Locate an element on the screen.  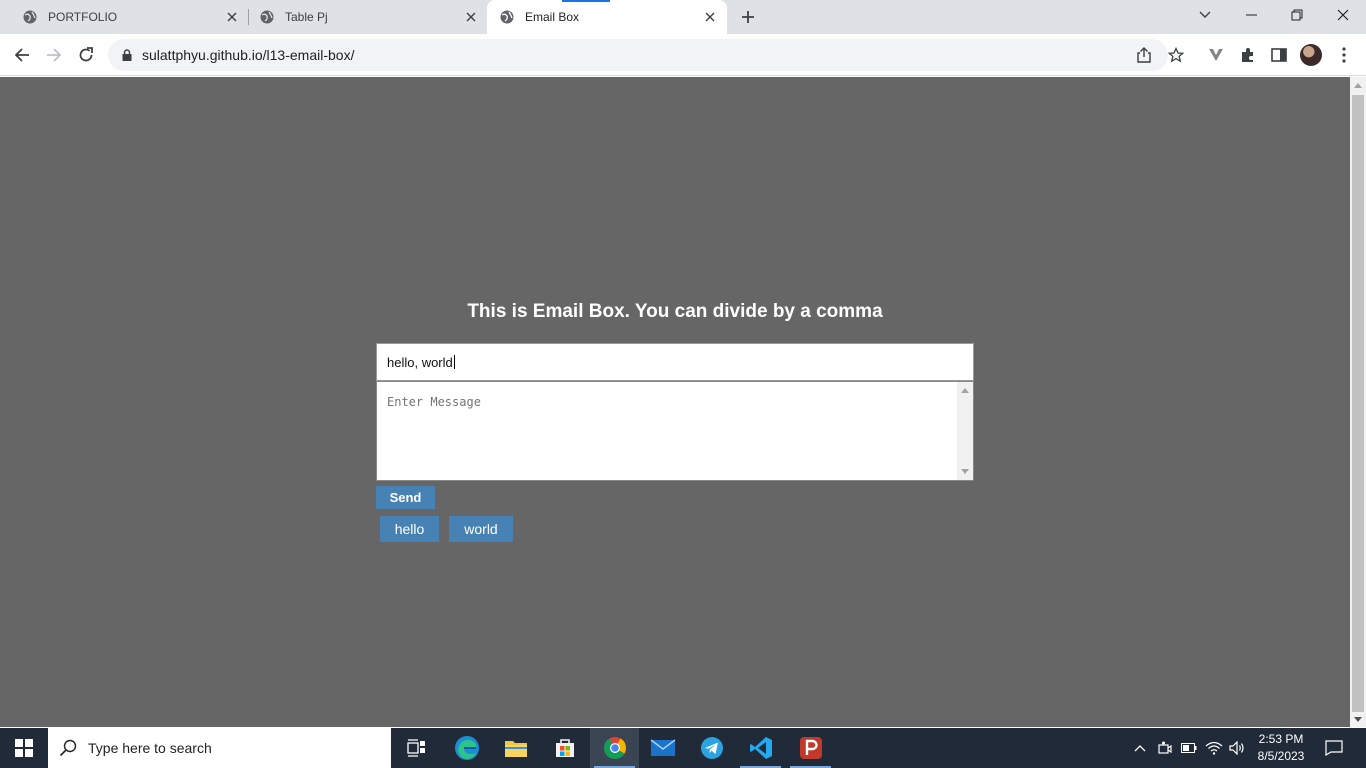
menu-button is located at coordinates (1344, 55).